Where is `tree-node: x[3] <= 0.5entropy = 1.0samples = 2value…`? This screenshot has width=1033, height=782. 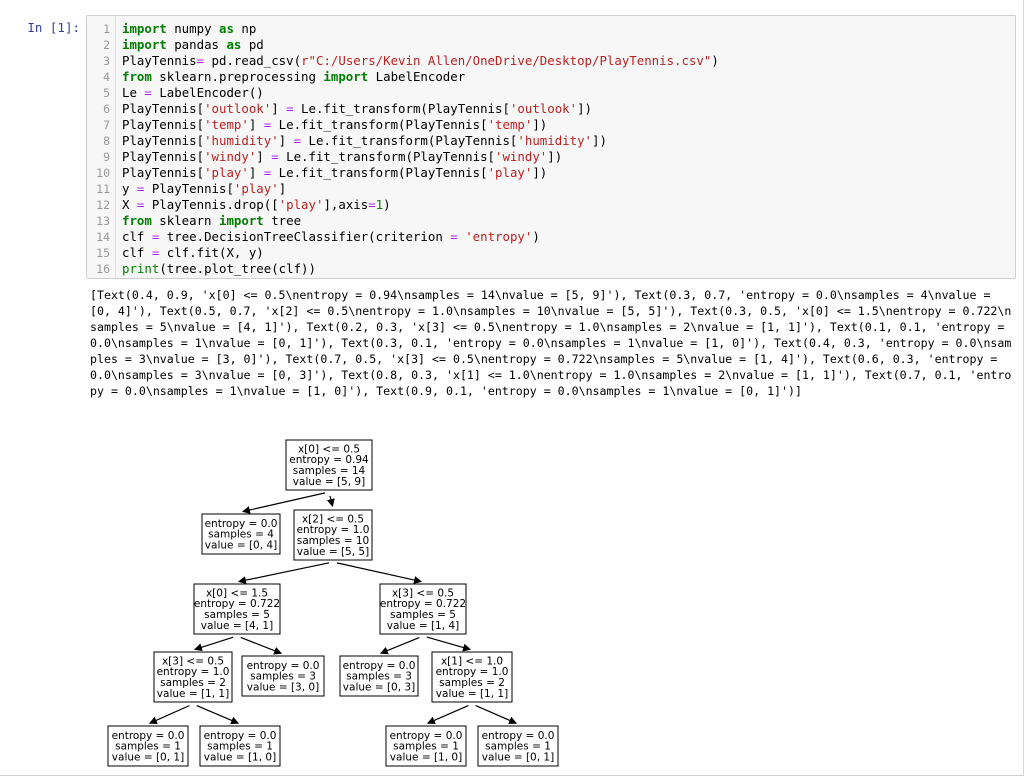
tree-node: x[3] <= 0.5entropy = 1.0samples = 2value… is located at coordinates (193, 677).